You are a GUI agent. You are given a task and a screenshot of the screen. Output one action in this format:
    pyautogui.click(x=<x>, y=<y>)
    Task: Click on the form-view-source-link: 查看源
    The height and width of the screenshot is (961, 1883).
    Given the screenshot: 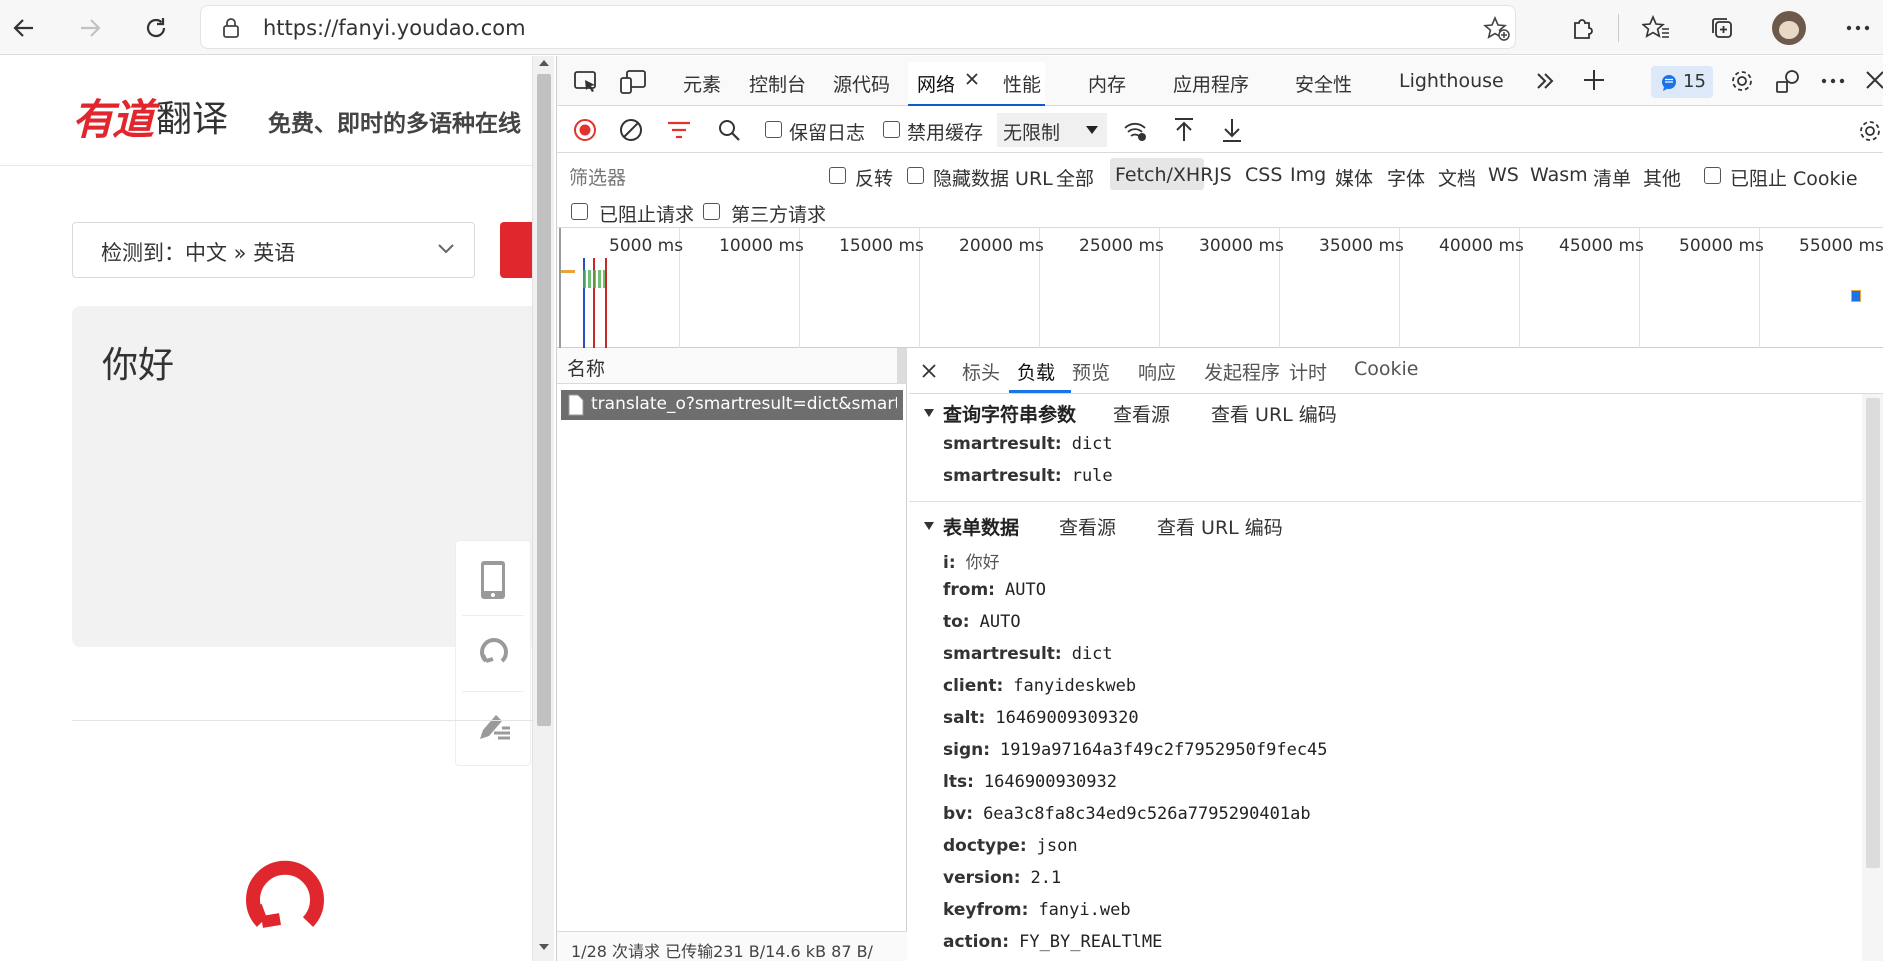 What is the action you would take?
    pyautogui.click(x=1087, y=526)
    